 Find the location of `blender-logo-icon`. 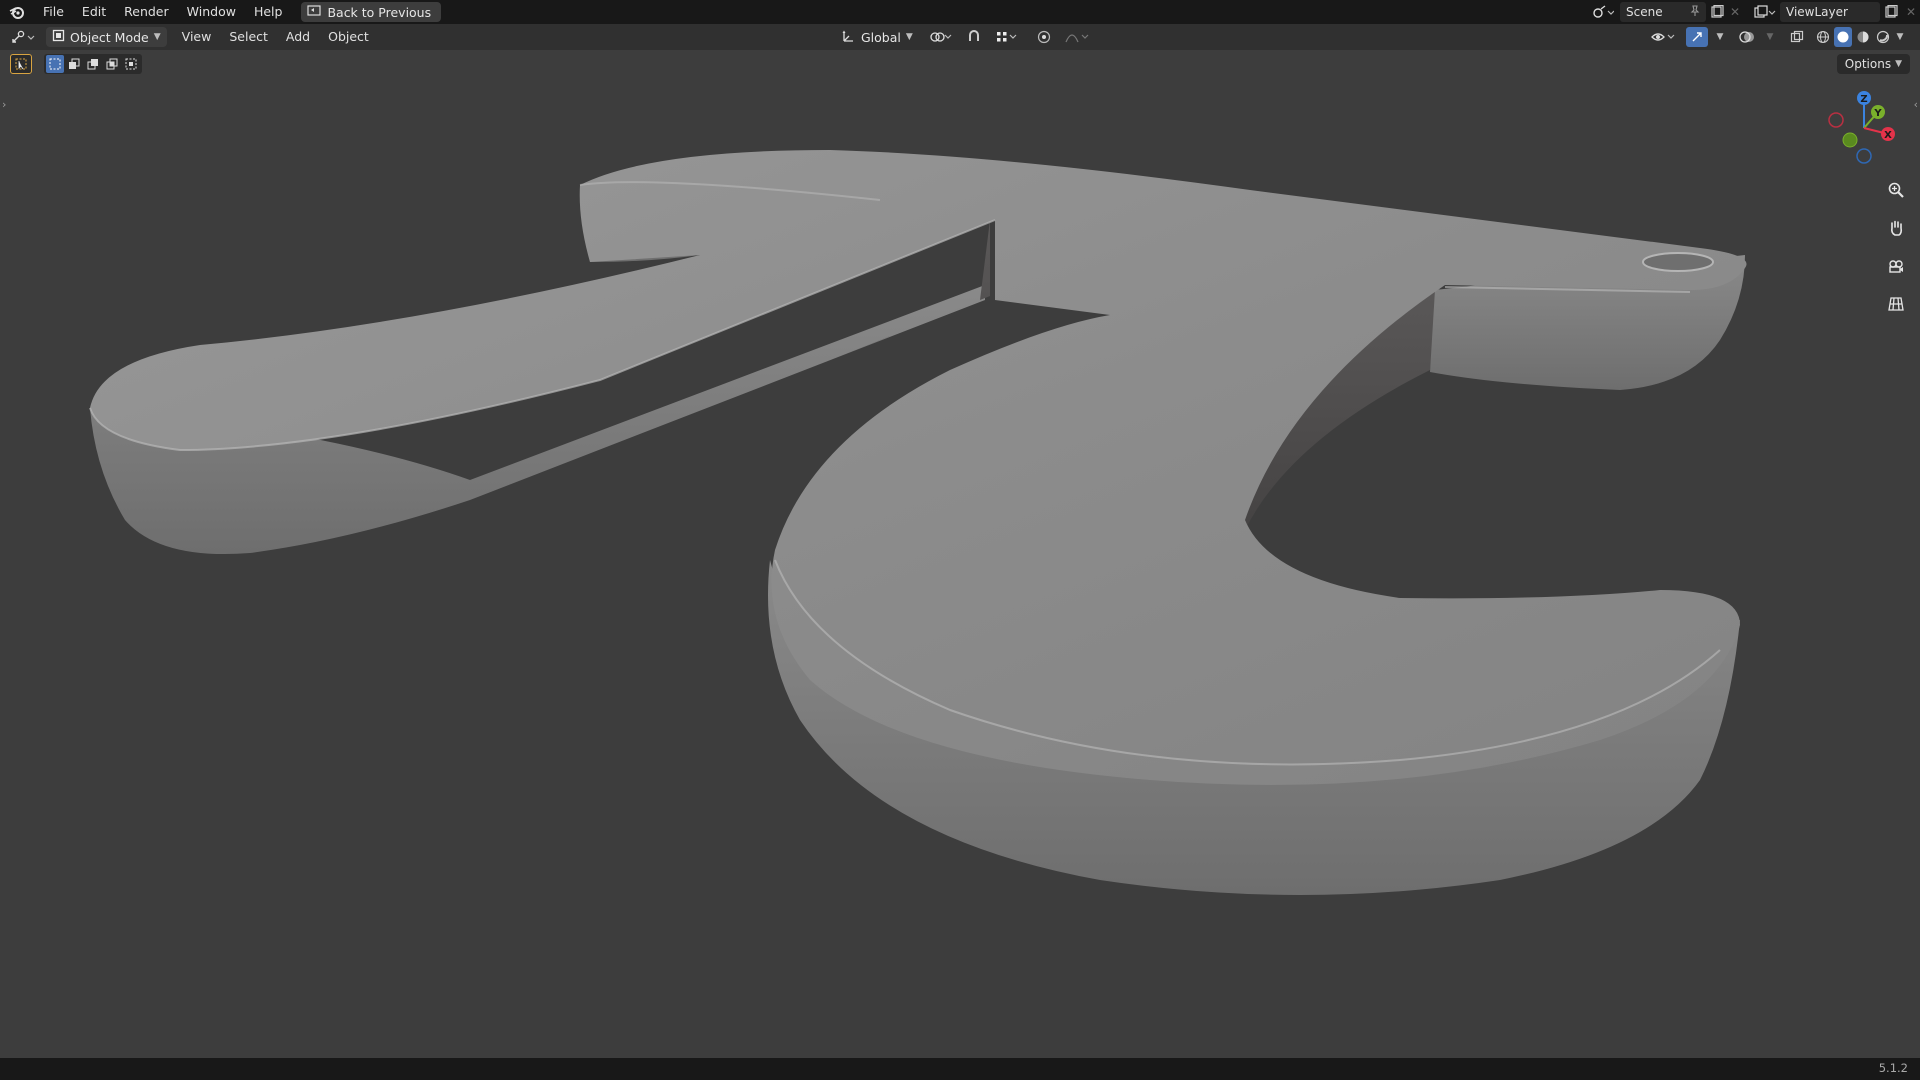

blender-logo-icon is located at coordinates (17, 12).